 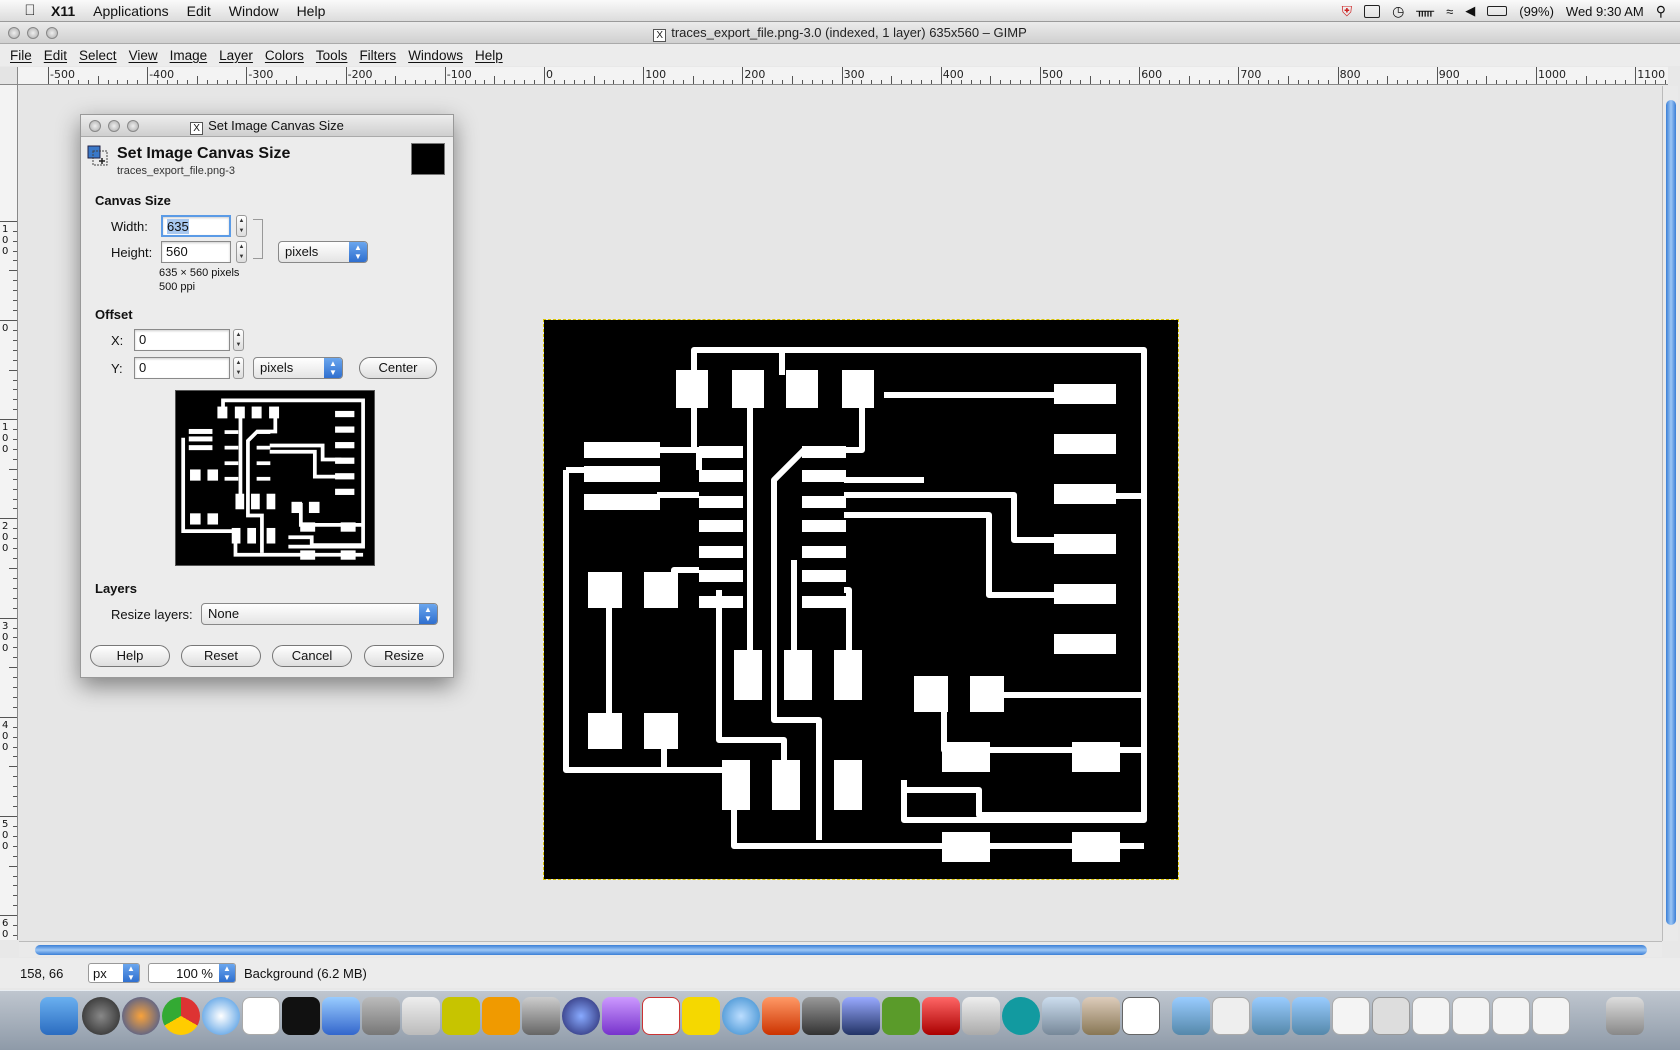 What do you see at coordinates (33, 33) in the screenshot?
I see `minimize-window-button` at bounding box center [33, 33].